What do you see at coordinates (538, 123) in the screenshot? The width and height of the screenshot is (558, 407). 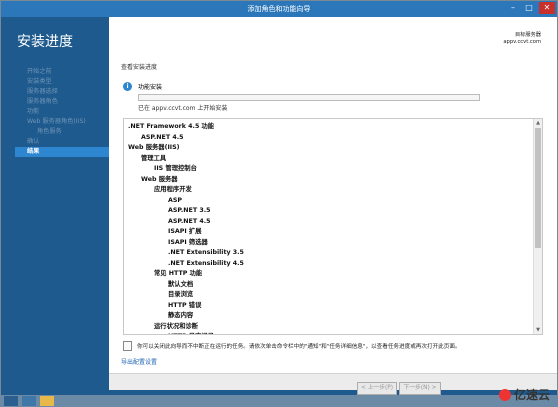 I see `scroll-up-icon: ▲` at bounding box center [538, 123].